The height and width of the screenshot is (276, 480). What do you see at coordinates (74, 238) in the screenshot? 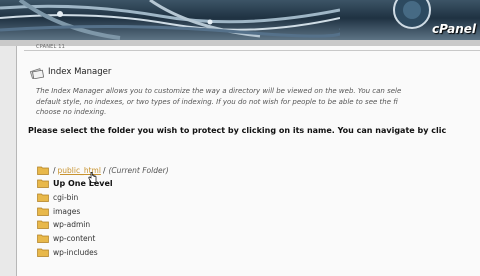
I see `folder-name: wp-content` at bounding box center [74, 238].